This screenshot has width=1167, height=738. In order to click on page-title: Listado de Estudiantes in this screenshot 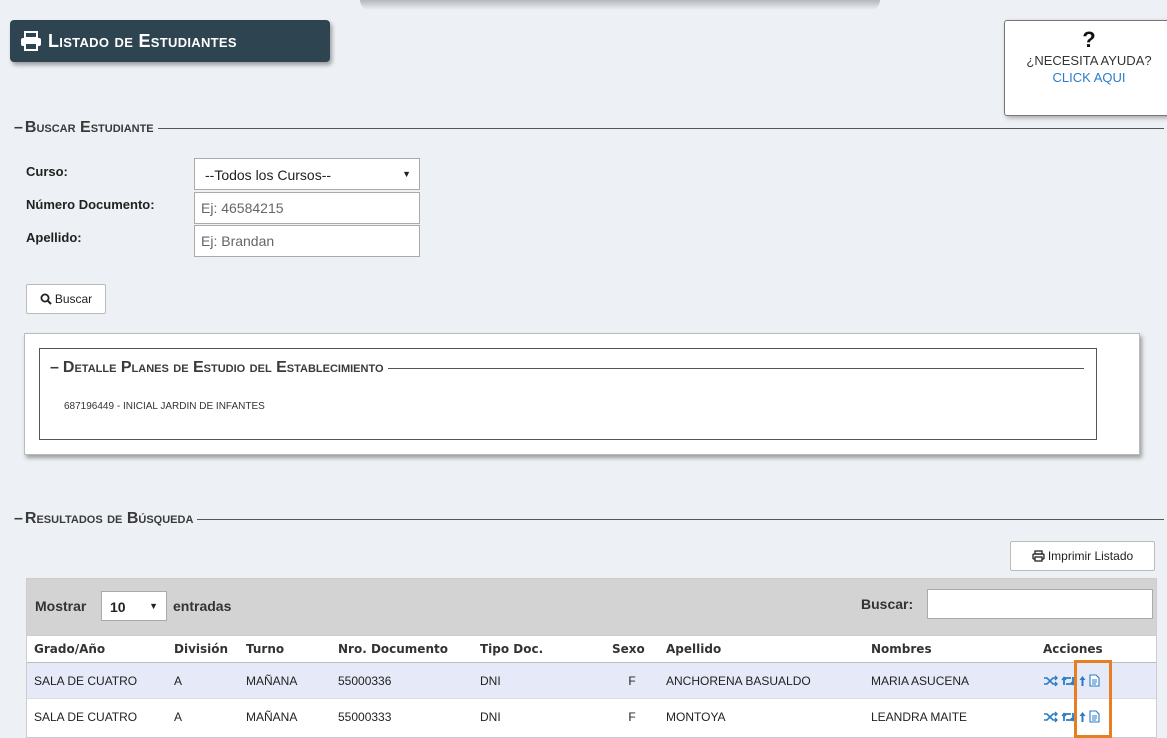, I will do `click(142, 40)`.